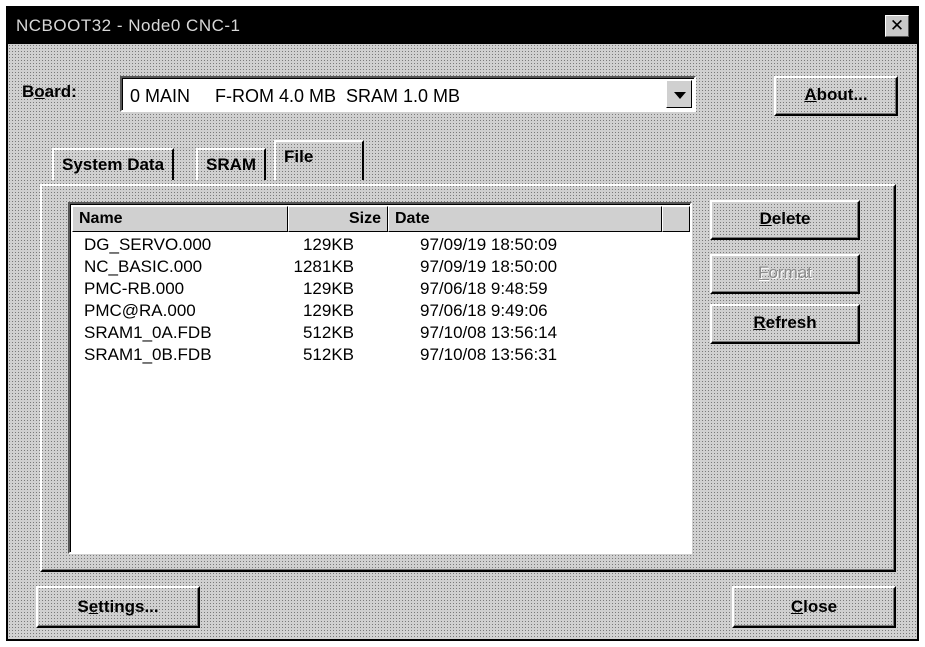 The height and width of the screenshot is (647, 925). I want to click on file-name: DG_SERVO.000, so click(148, 244).